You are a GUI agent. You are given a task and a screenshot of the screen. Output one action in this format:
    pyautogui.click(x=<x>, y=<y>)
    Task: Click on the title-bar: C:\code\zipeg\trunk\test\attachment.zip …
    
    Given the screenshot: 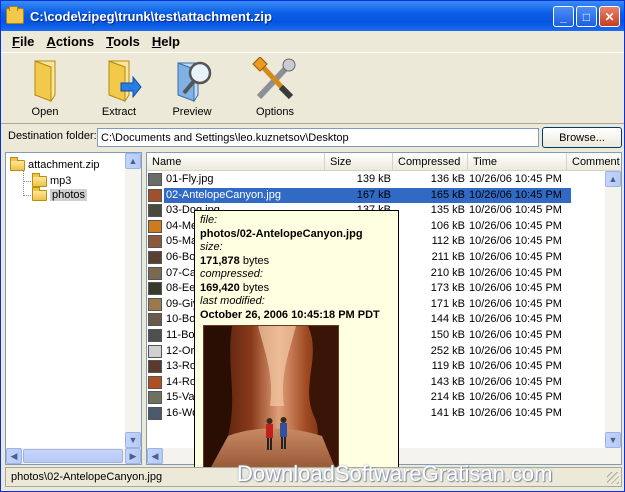 What is the action you would take?
    pyautogui.click(x=312, y=16)
    